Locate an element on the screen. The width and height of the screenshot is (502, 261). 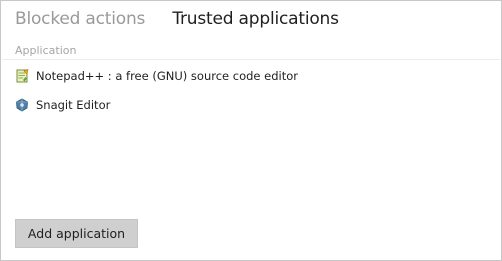
header-divider is located at coordinates (251, 59).